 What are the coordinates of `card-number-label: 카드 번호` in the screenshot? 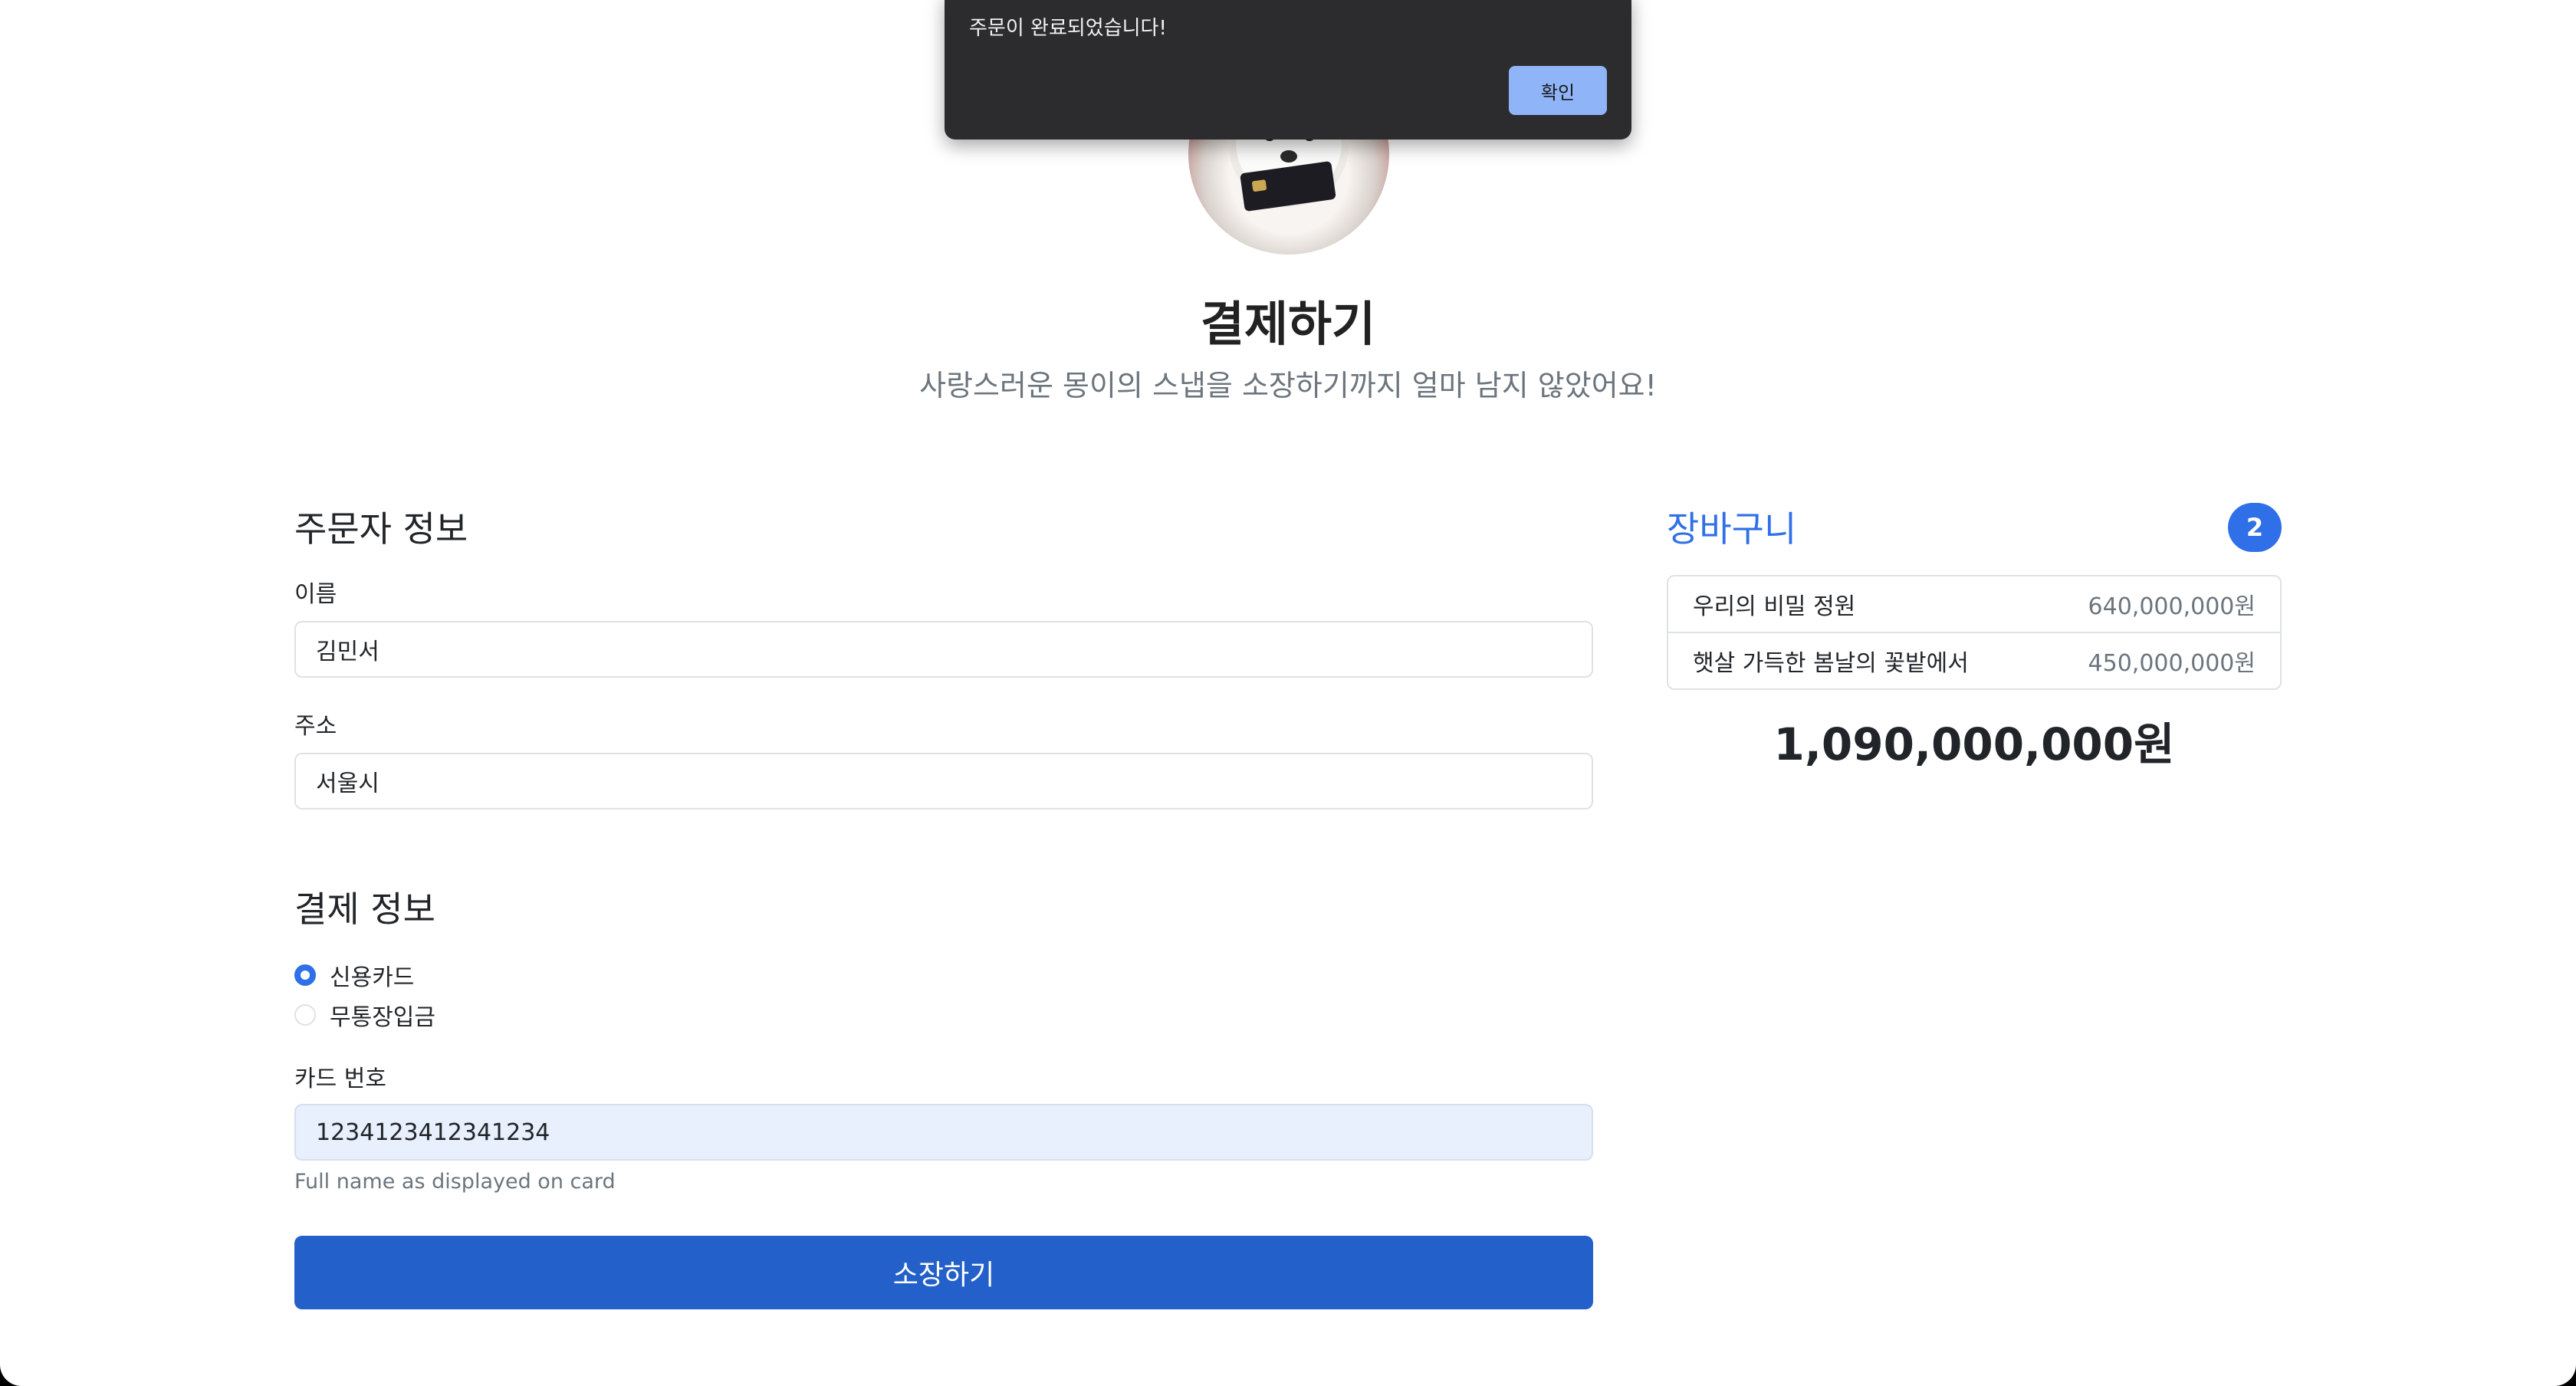 It's located at (340, 1079).